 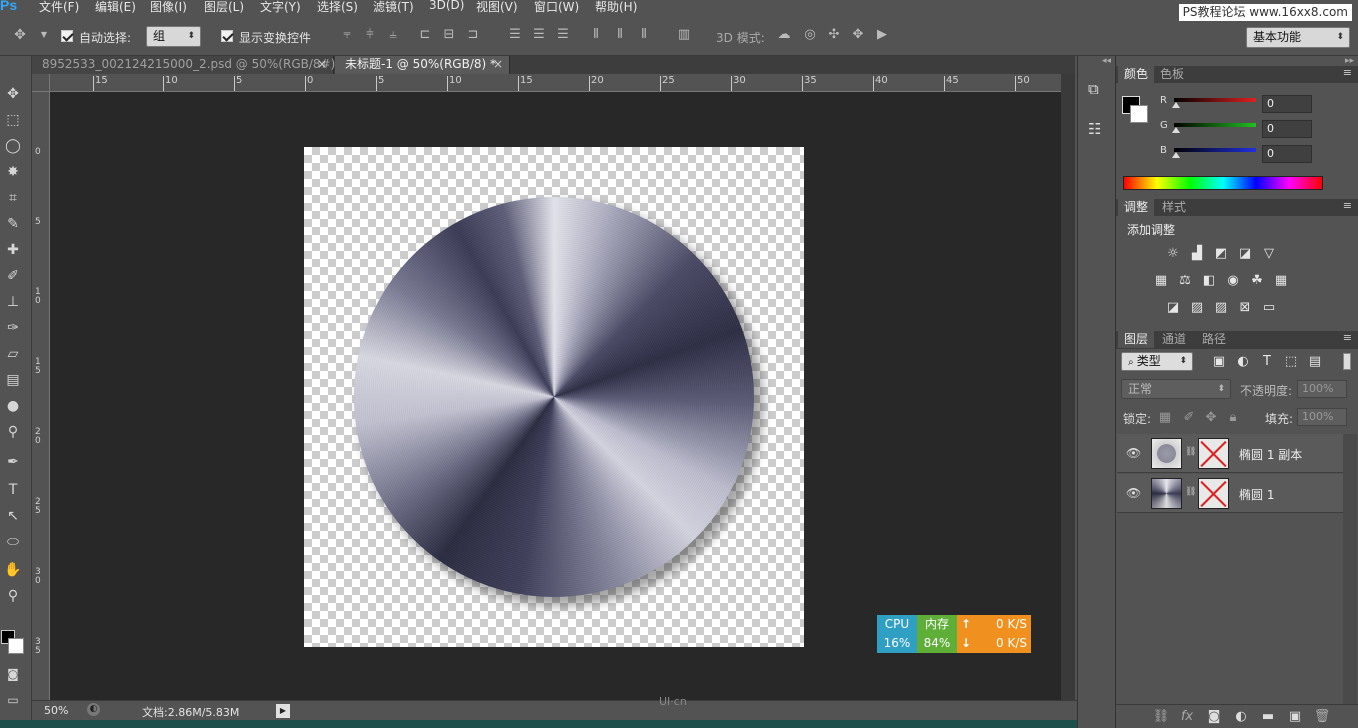 I want to click on workspace-dropdown: 基本功能 ⬍, so click(x=1298, y=37).